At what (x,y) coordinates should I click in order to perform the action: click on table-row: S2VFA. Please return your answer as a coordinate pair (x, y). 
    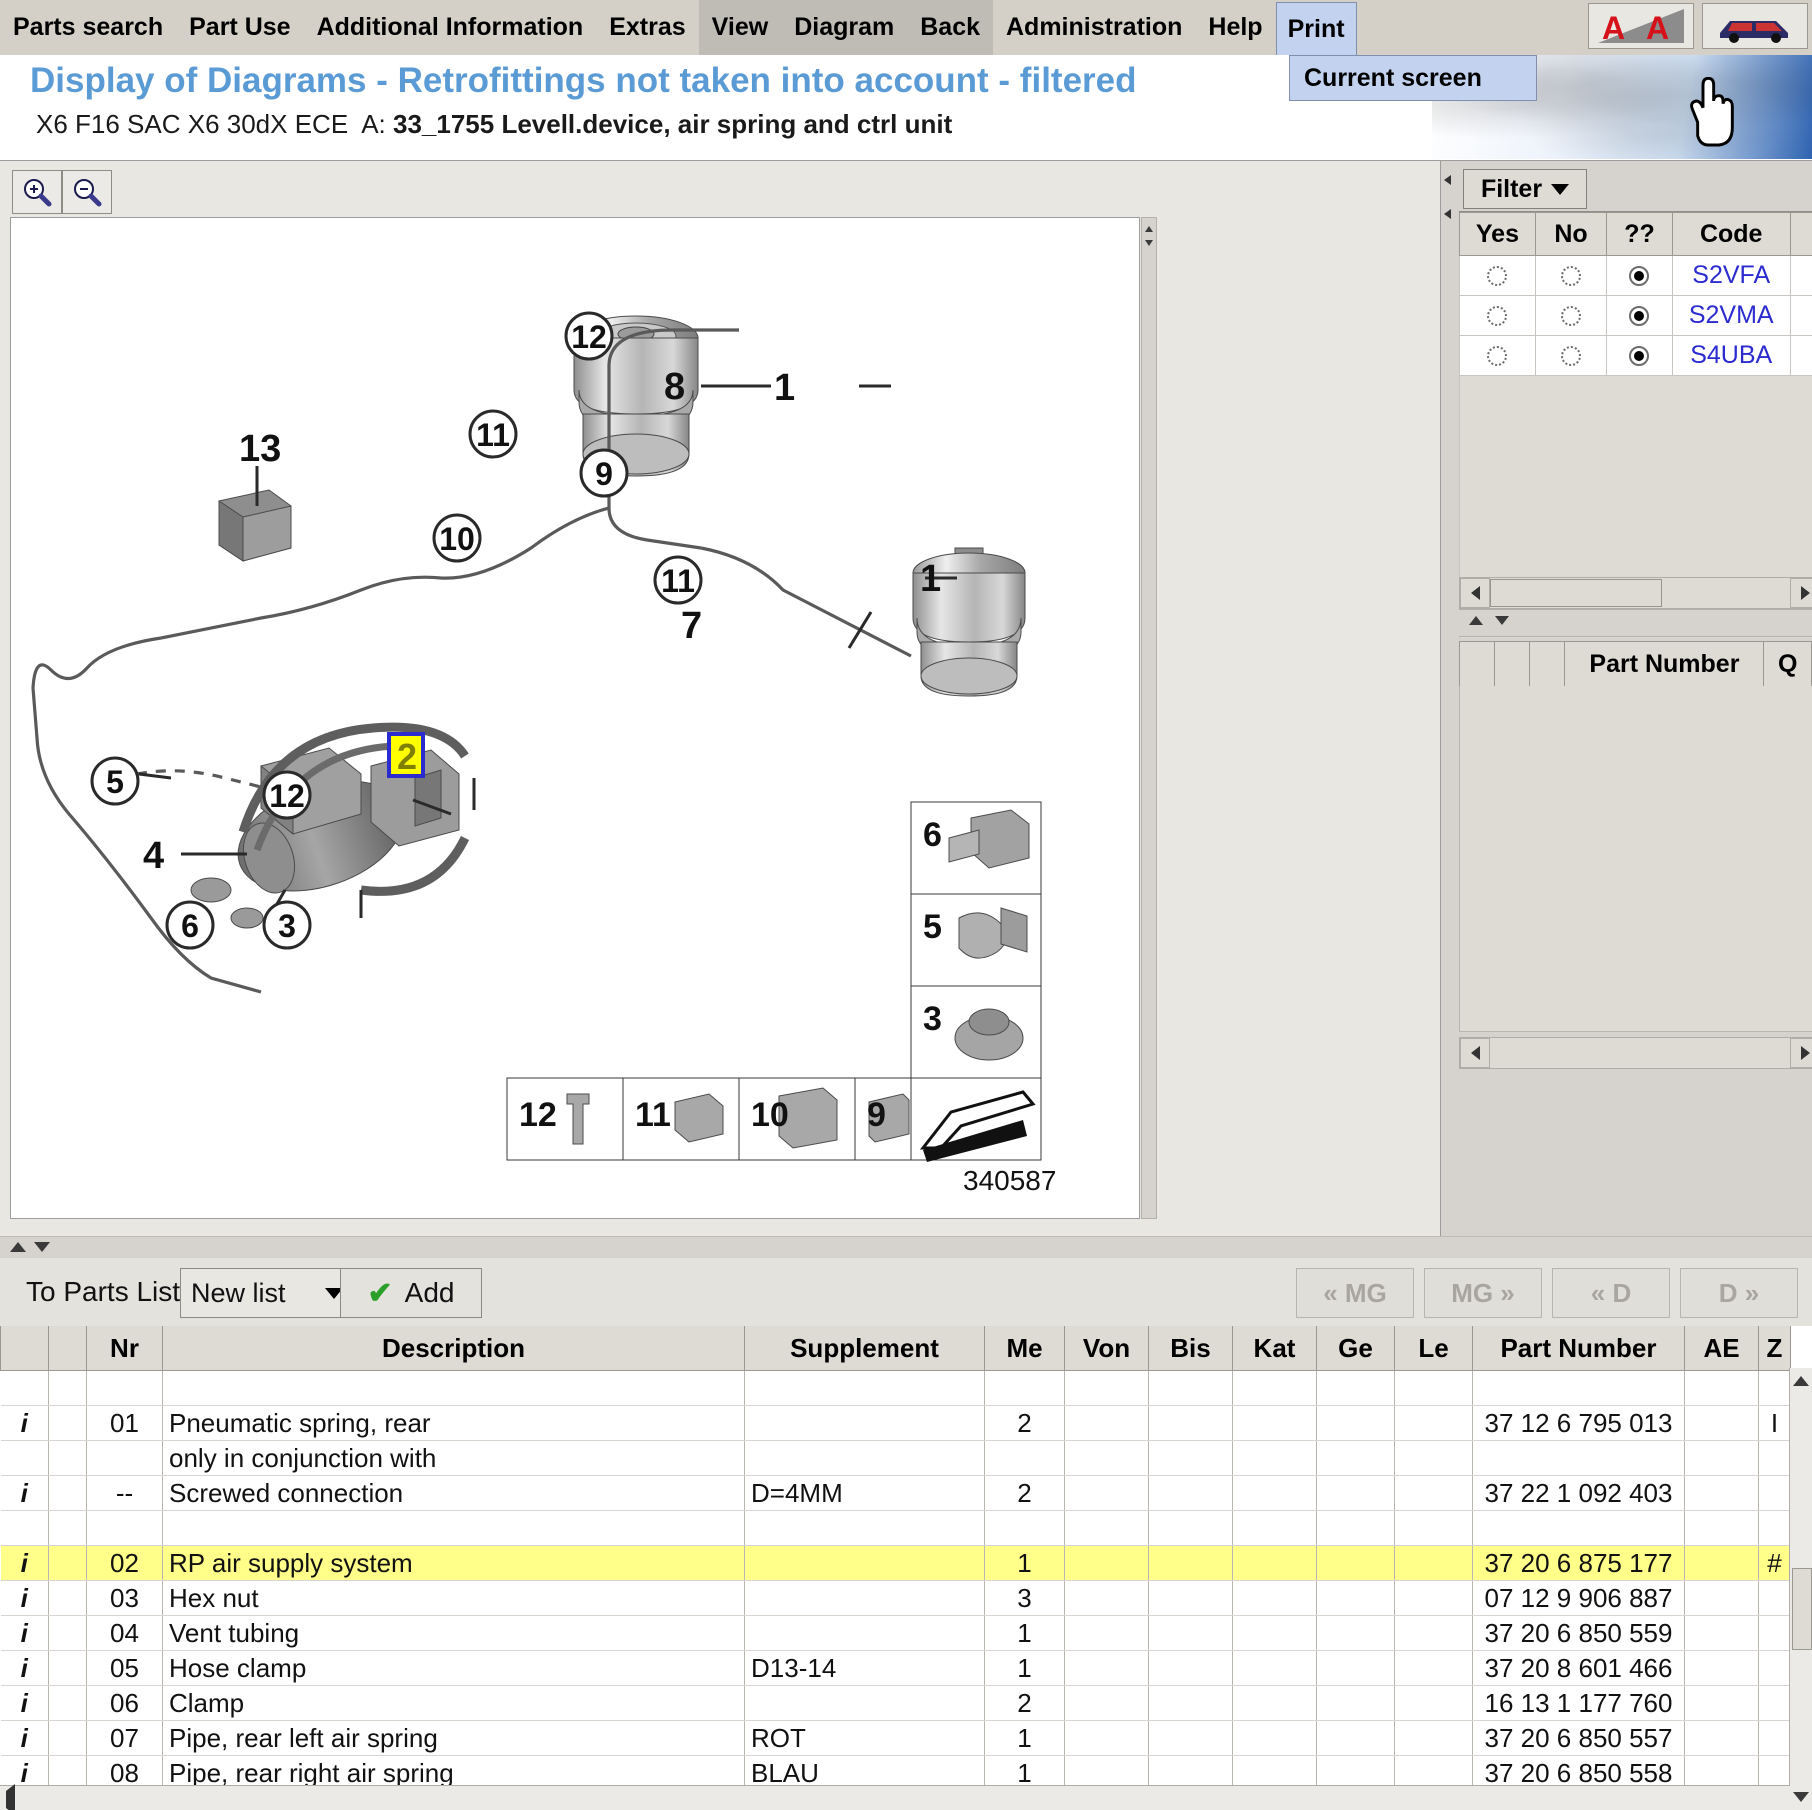
    Looking at the image, I should click on (1635, 275).